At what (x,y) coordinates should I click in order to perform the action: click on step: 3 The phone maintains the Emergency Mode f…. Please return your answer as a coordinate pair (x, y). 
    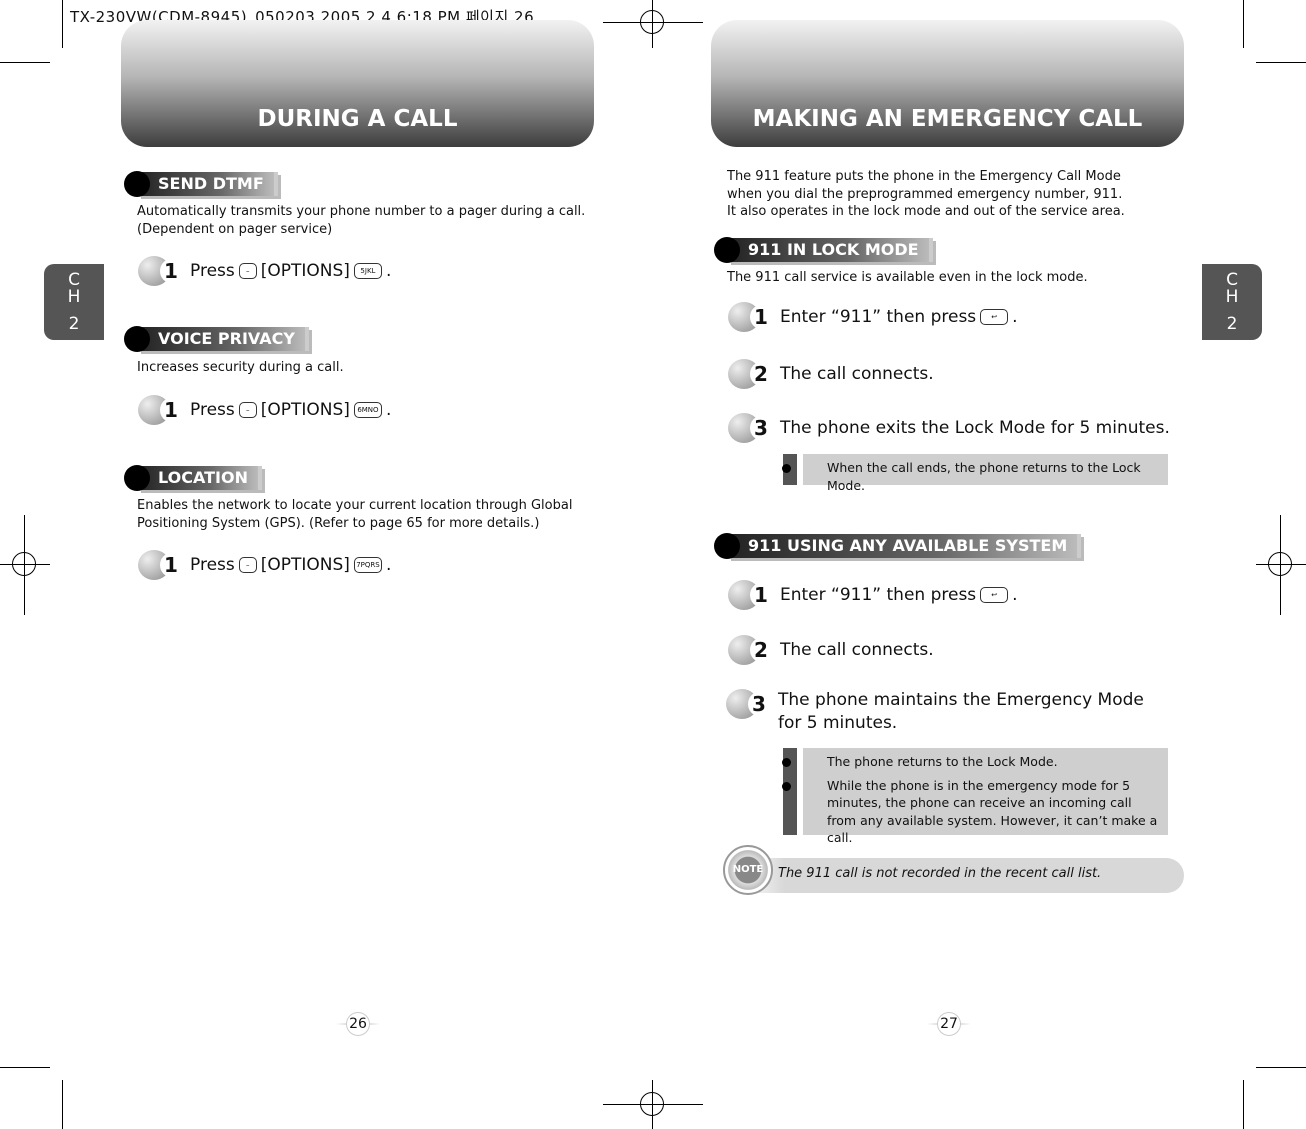
    Looking at the image, I should click on (935, 712).